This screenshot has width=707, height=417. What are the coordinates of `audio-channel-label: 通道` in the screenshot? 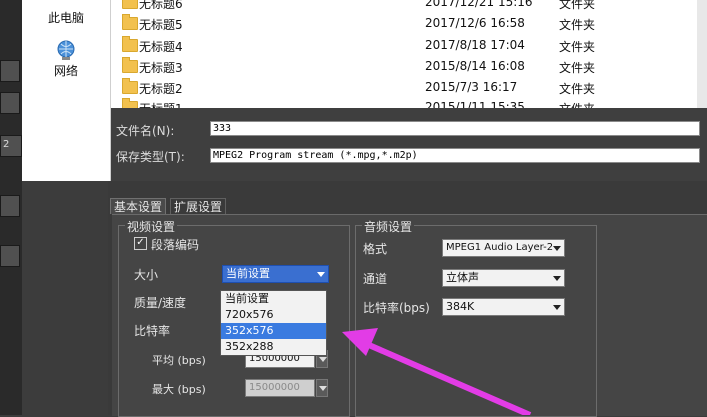 It's located at (375, 279).